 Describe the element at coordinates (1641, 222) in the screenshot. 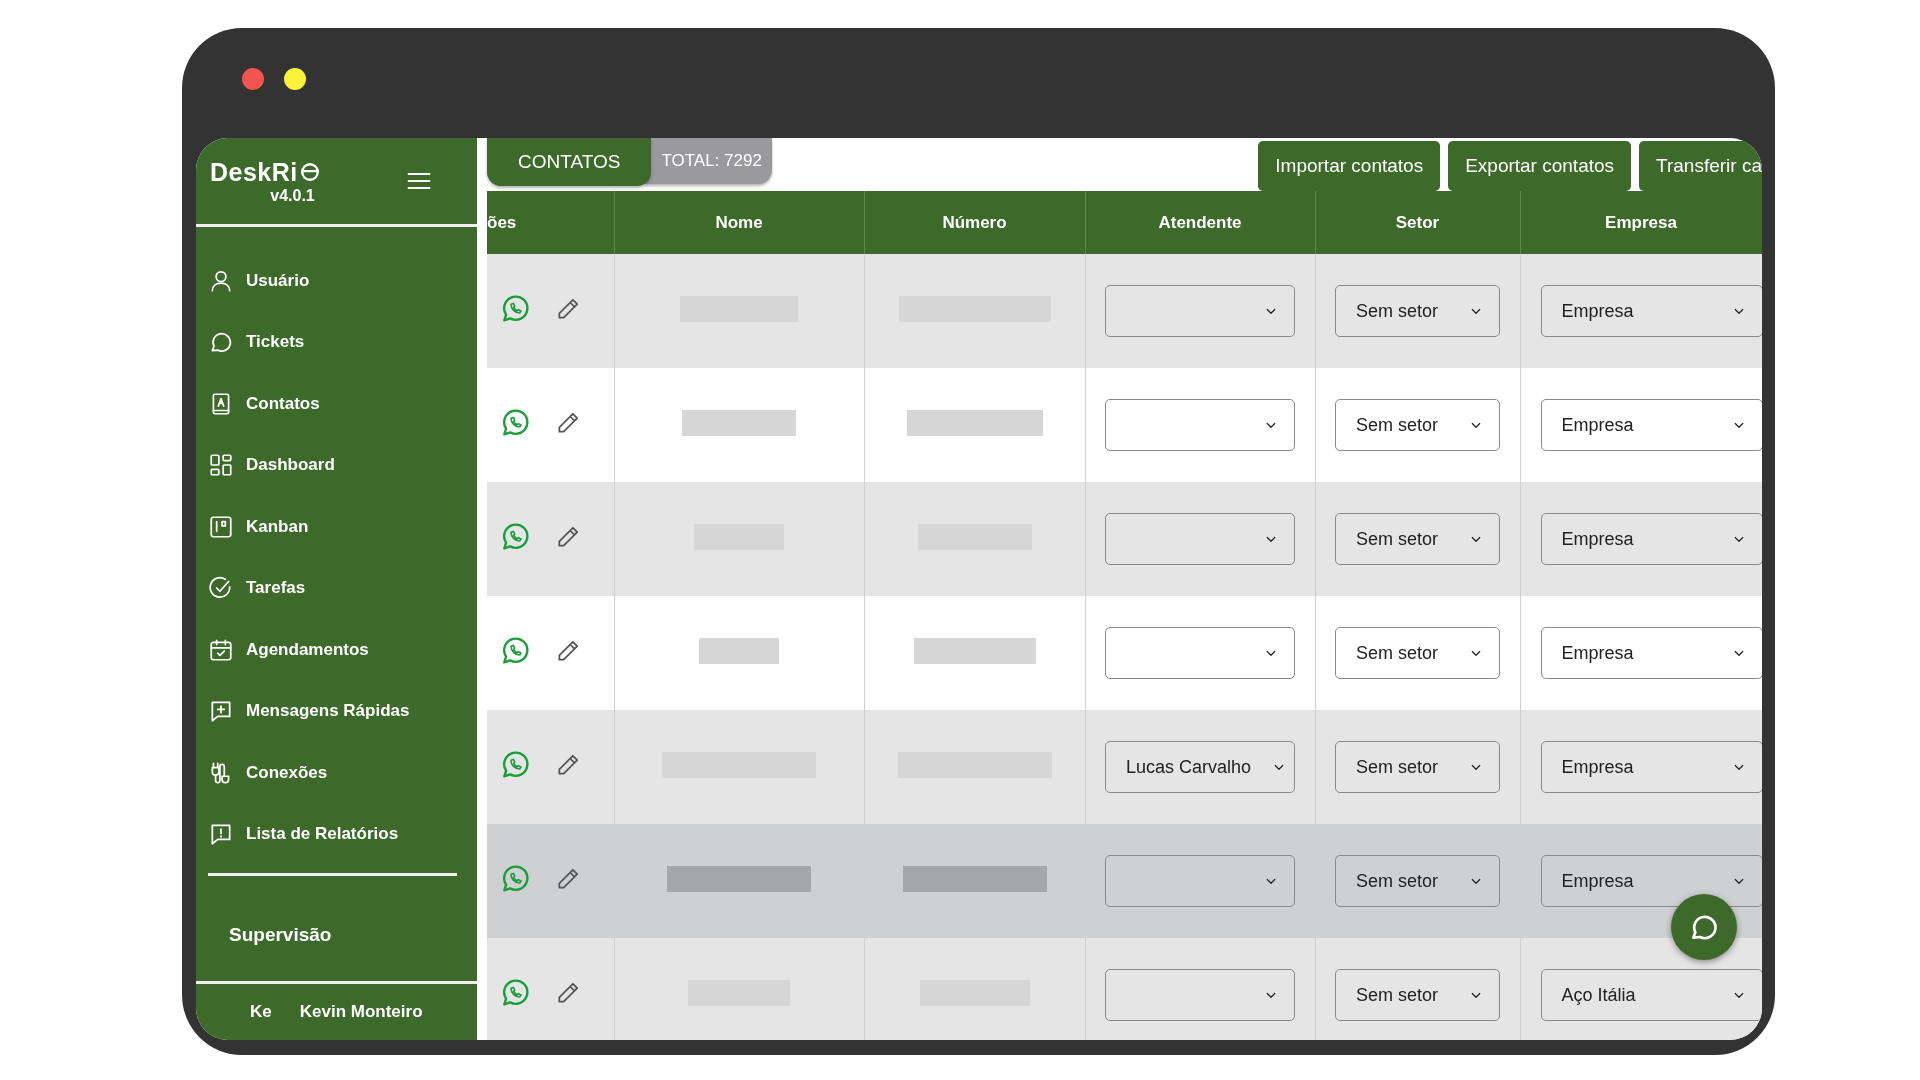

I see `column-header: Empresa` at that location.